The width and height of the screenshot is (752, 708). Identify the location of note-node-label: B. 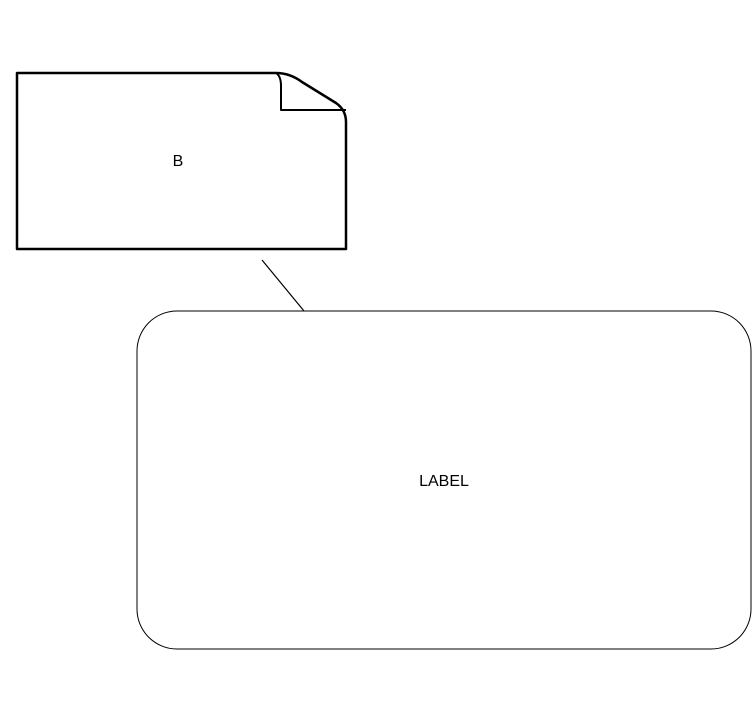
(178, 161).